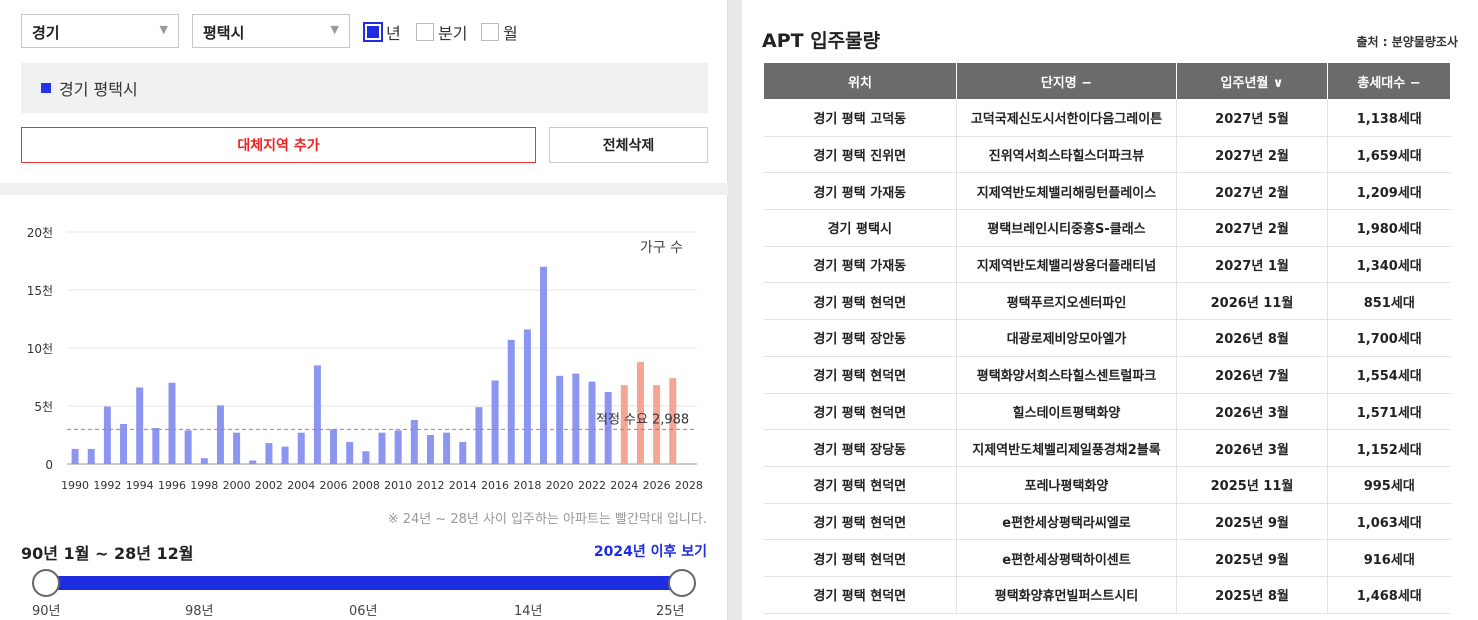 Image resolution: width=1478 pixels, height=620 pixels. Describe the element at coordinates (430, 485) in the screenshot. I see `x-tick-label: 2012` at that location.